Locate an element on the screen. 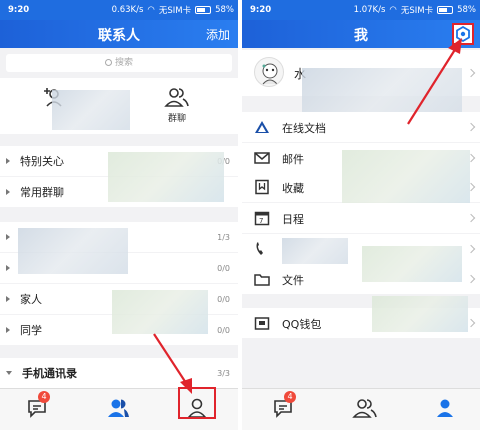 This screenshot has width=480, height=430. settings-button is located at coordinates (463, 34).